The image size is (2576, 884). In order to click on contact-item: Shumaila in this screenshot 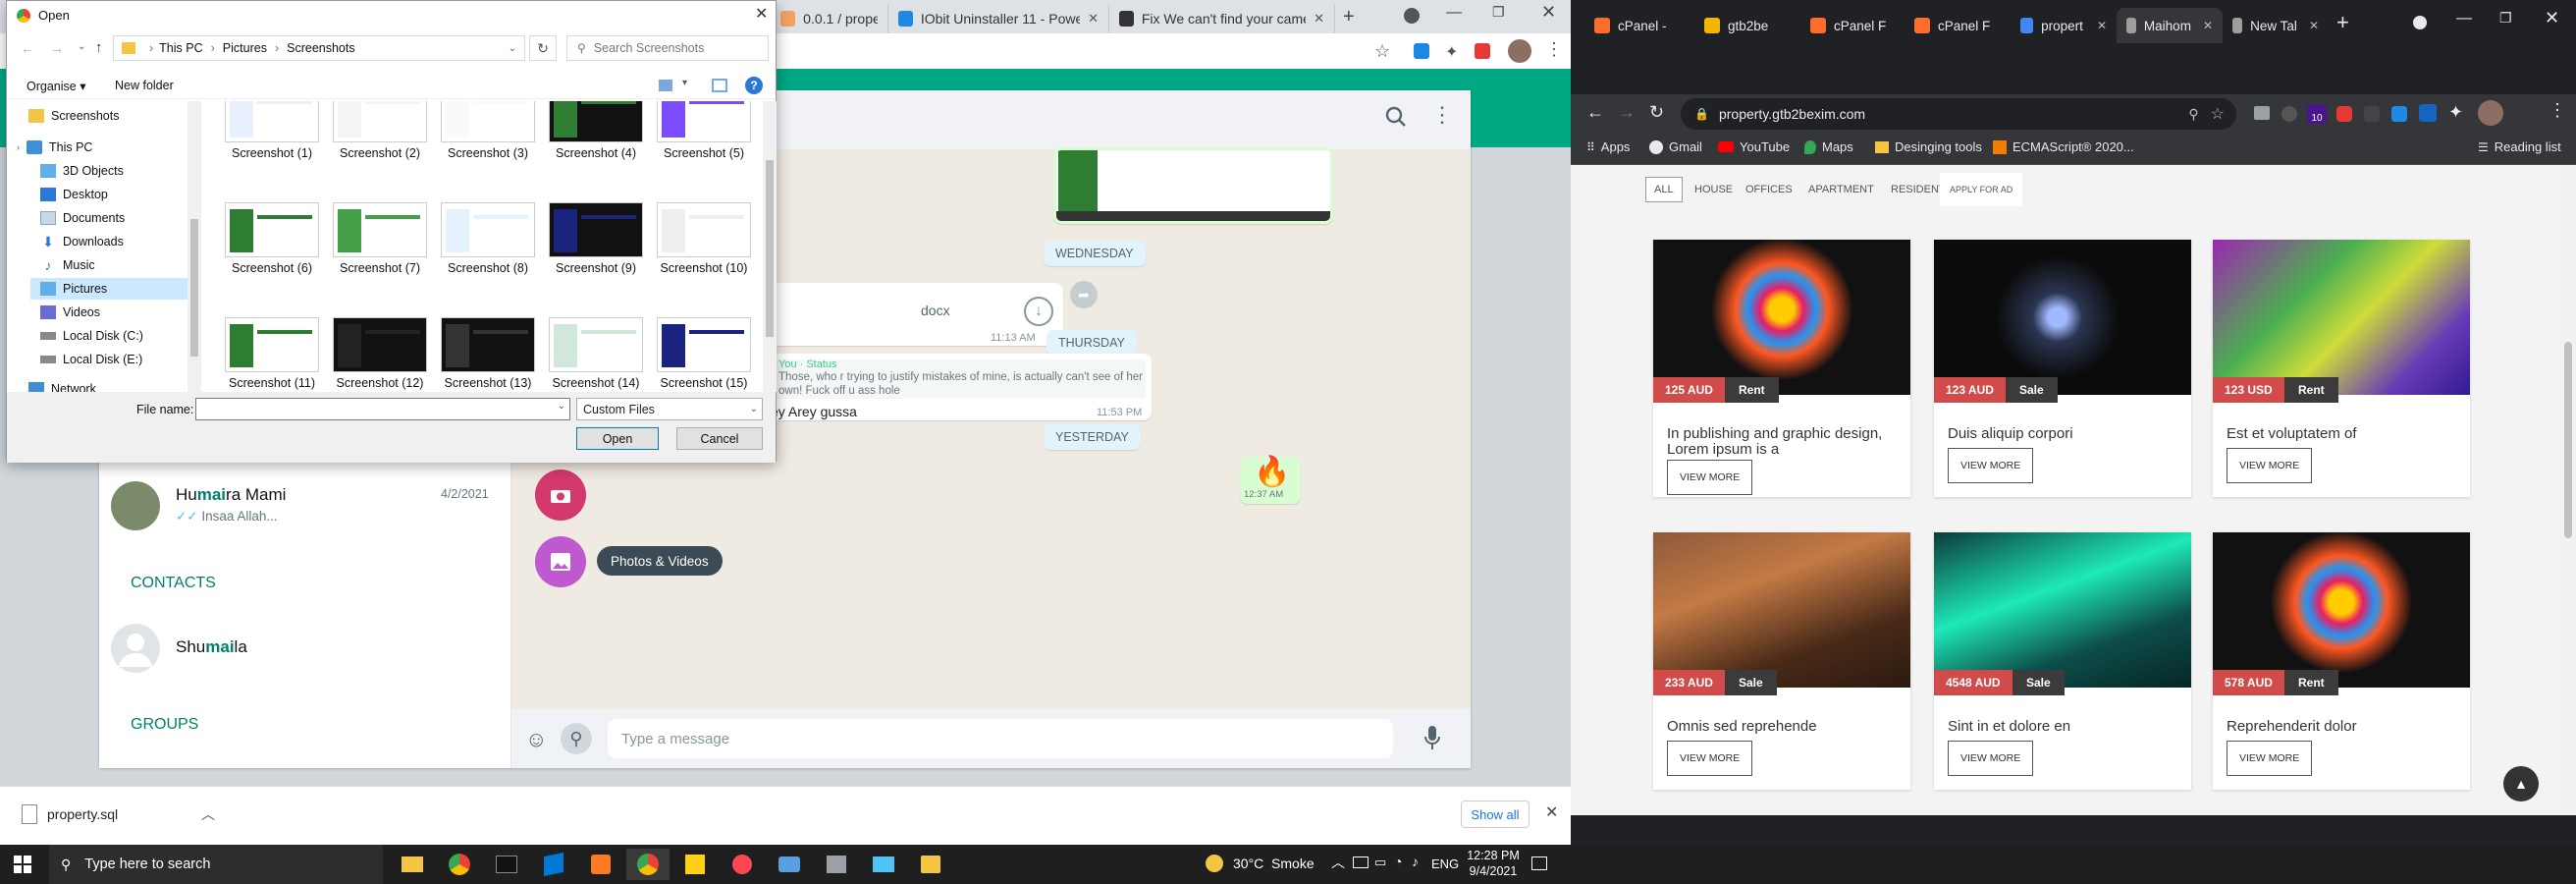, I will do `click(305, 650)`.